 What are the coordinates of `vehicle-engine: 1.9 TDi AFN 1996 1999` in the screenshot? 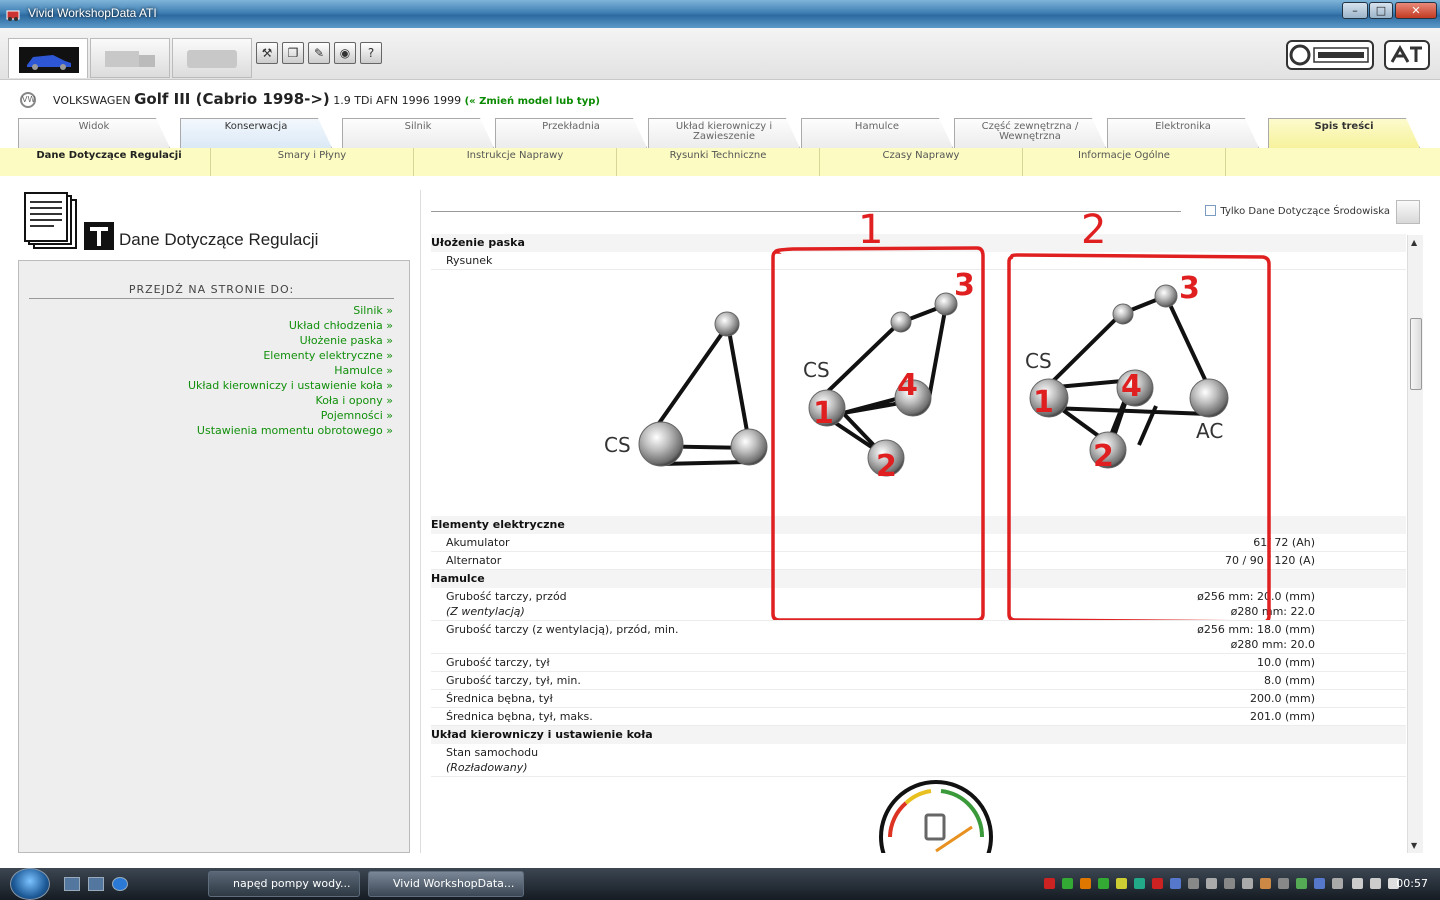 It's located at (397, 100).